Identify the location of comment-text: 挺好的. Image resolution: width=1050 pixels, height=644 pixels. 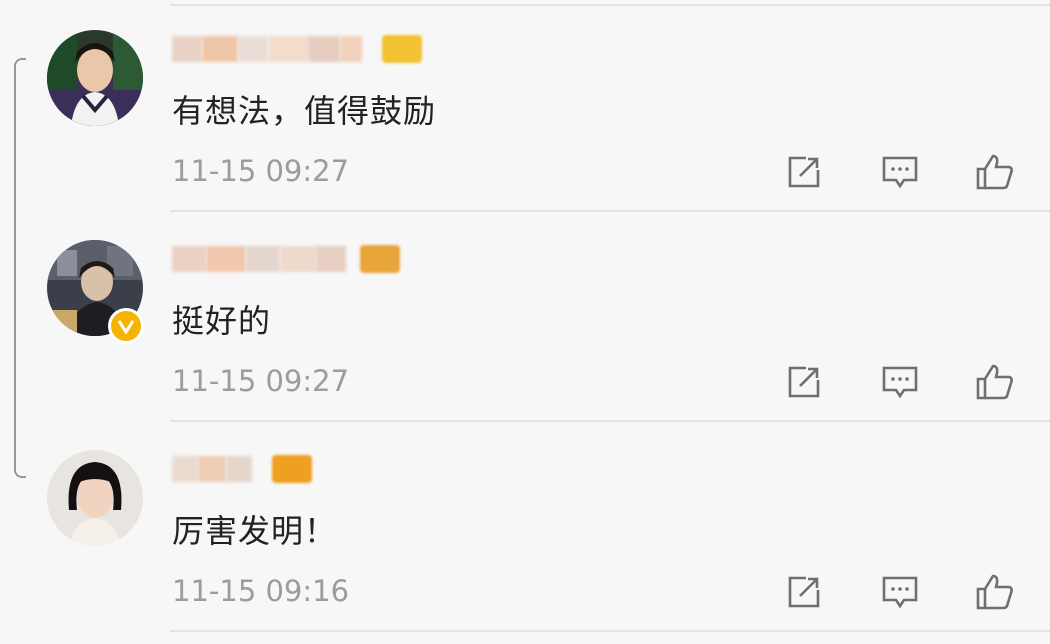
(222, 321).